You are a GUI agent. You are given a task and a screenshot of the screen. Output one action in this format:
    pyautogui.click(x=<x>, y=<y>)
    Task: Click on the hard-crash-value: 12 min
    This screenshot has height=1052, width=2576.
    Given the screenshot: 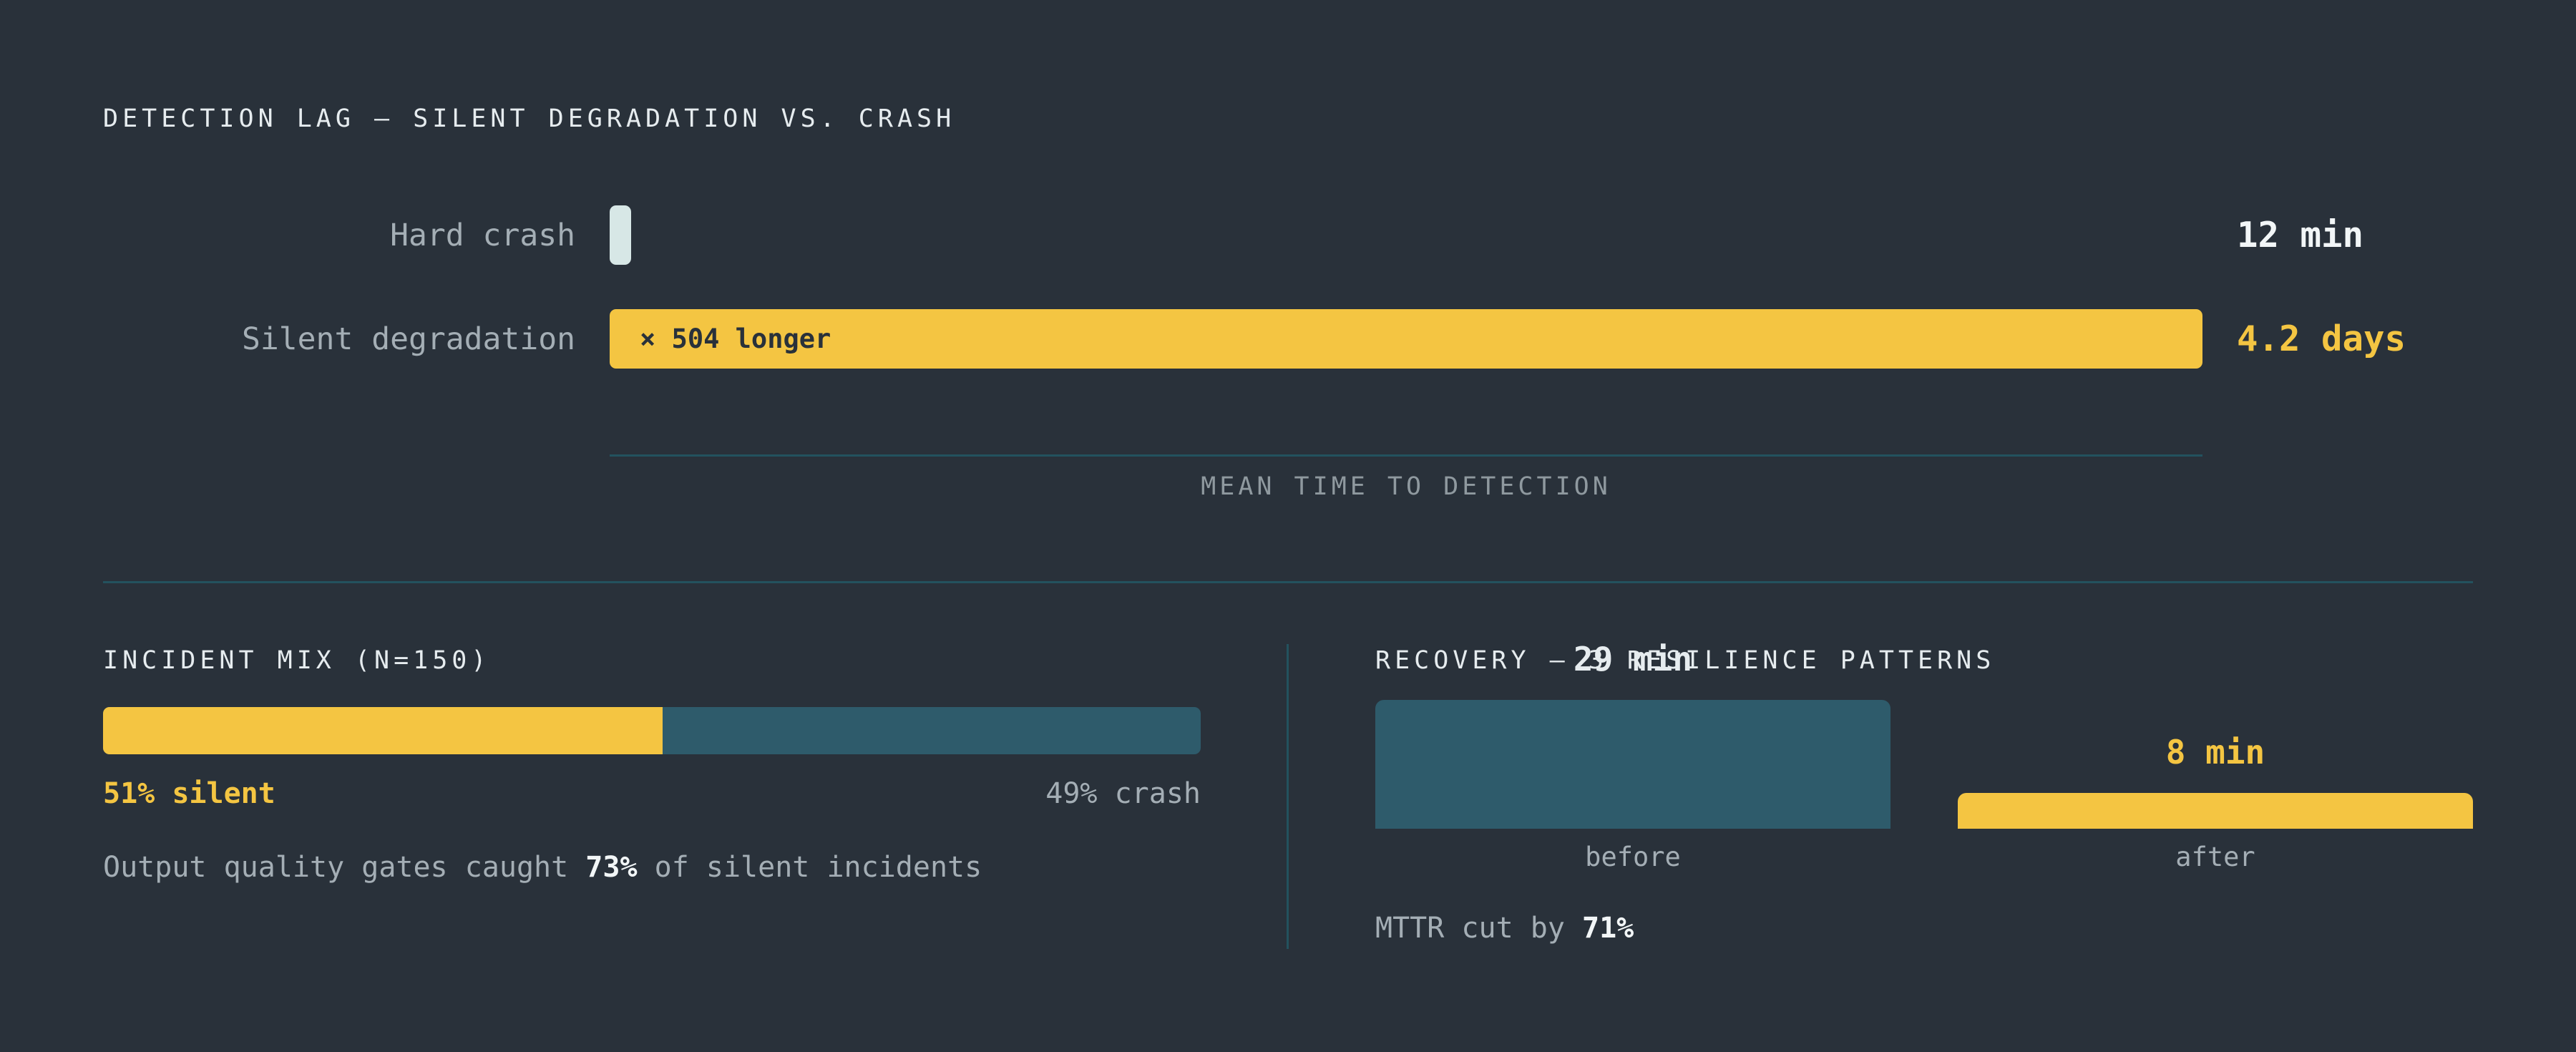 What is the action you would take?
    pyautogui.click(x=2300, y=235)
    